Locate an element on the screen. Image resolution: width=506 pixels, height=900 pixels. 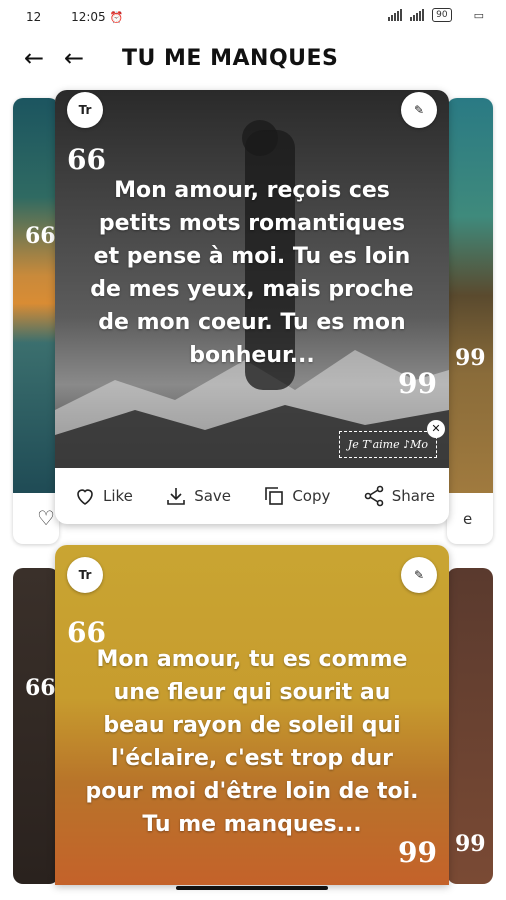
card-1-actions: Like Save Copy Share is located at coordinates (252, 496).